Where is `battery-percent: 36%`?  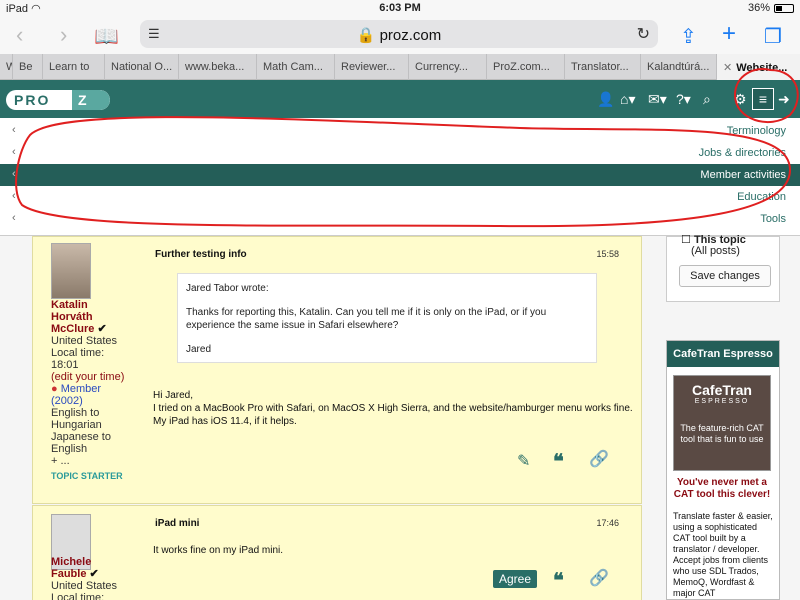 battery-percent: 36% is located at coordinates (758, 8).